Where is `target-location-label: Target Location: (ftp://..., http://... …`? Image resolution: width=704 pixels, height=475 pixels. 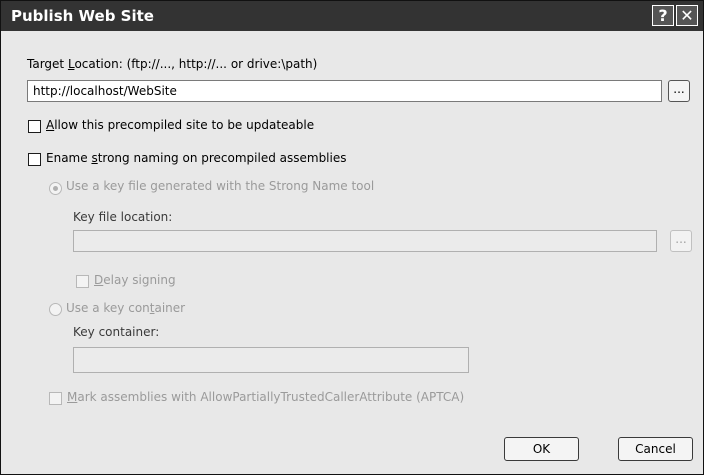
target-location-label: Target Location: (ftp://..., http://... … is located at coordinates (172, 64).